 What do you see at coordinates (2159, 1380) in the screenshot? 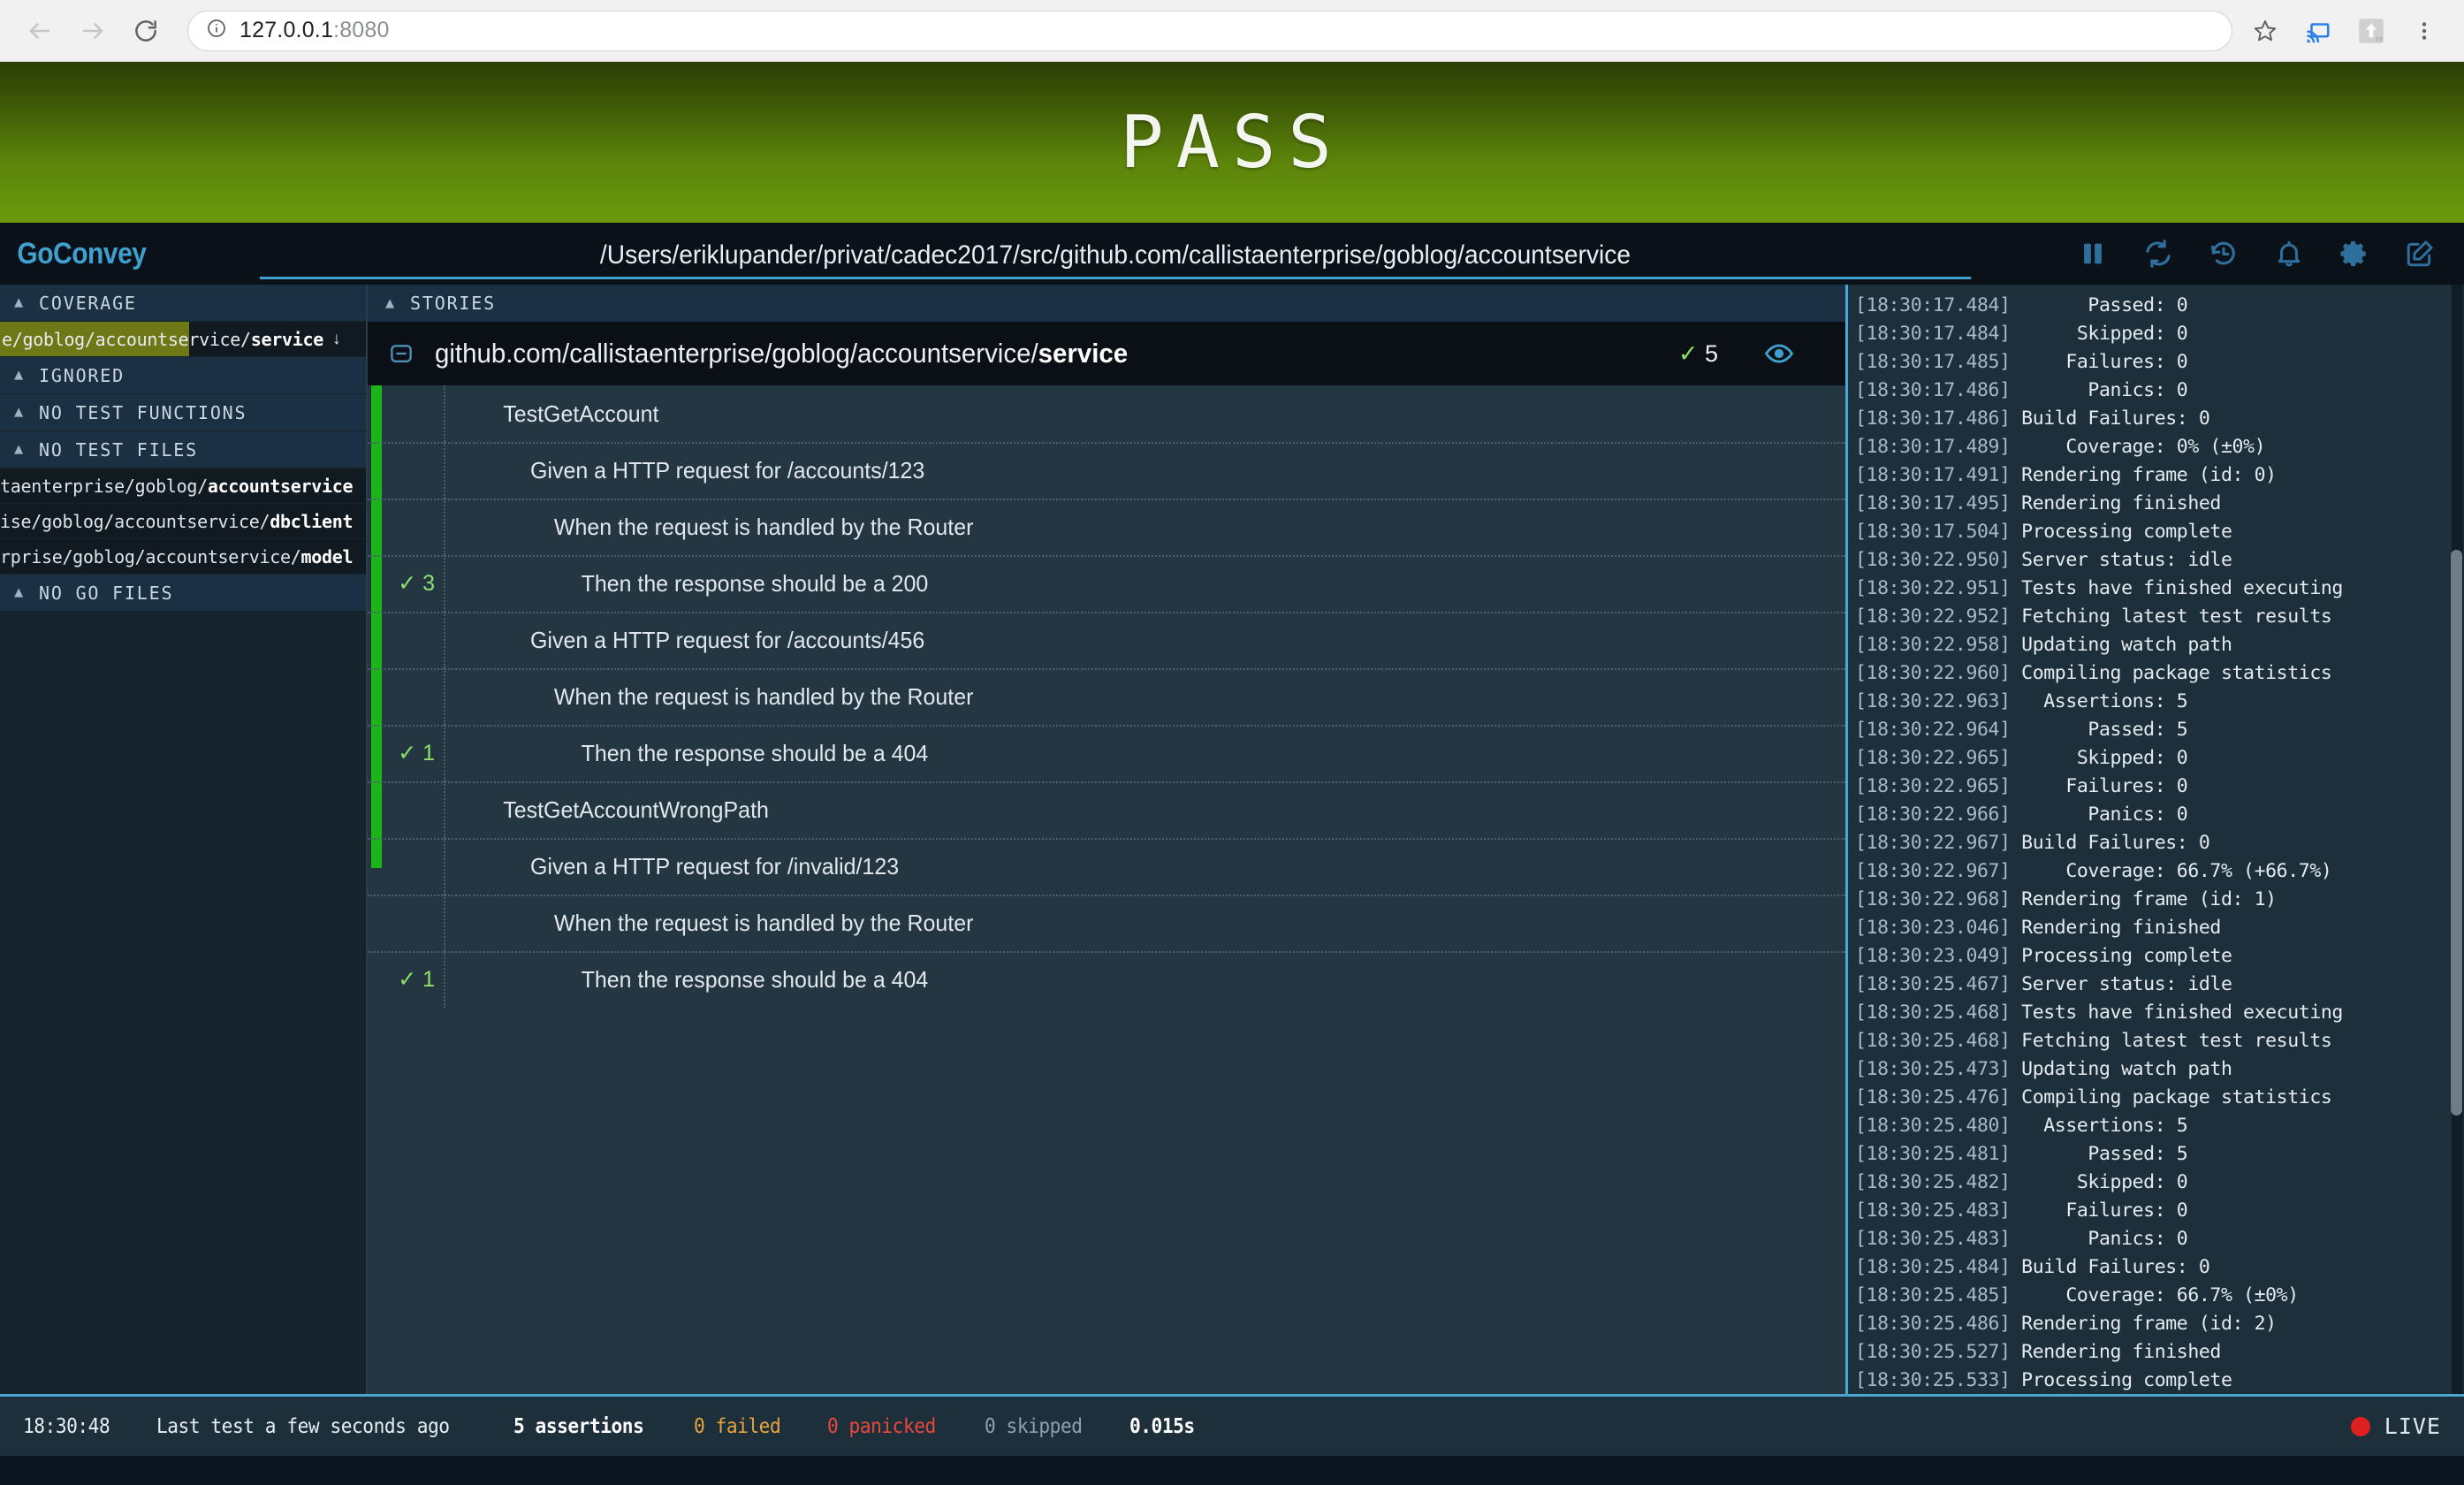
I see `log-line: [18:30:25.533] Processing complete` at bounding box center [2159, 1380].